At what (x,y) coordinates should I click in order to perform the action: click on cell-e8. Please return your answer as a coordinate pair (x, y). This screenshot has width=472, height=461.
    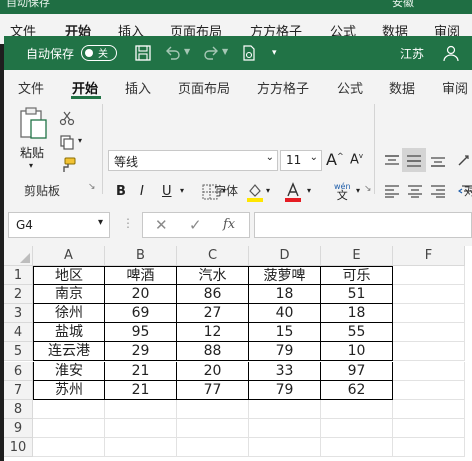
    Looking at the image, I should click on (357, 409).